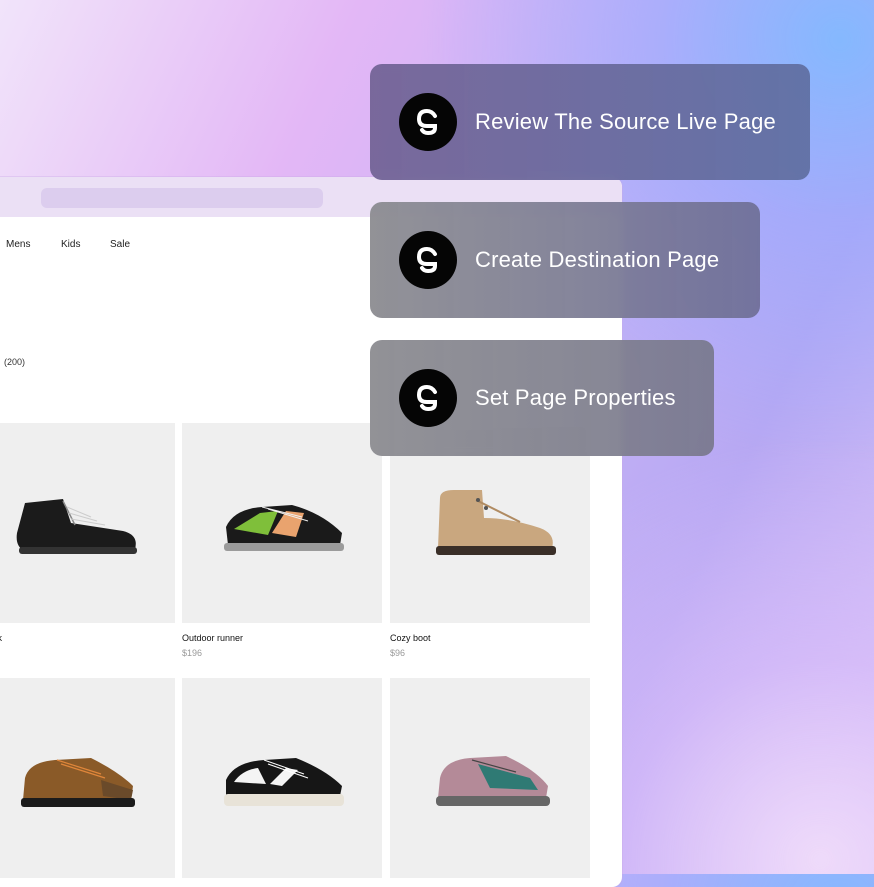  What do you see at coordinates (192, 653) in the screenshot?
I see `product-price: $196` at bounding box center [192, 653].